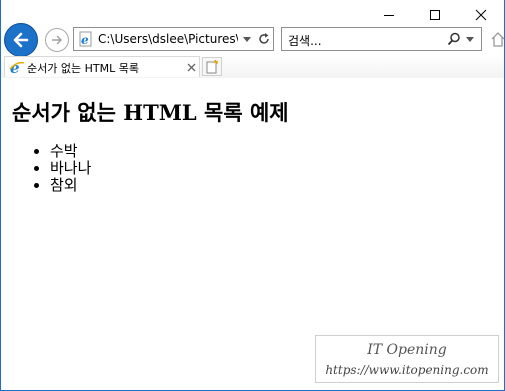  I want to click on list-item: 바나나, so click(70, 168).